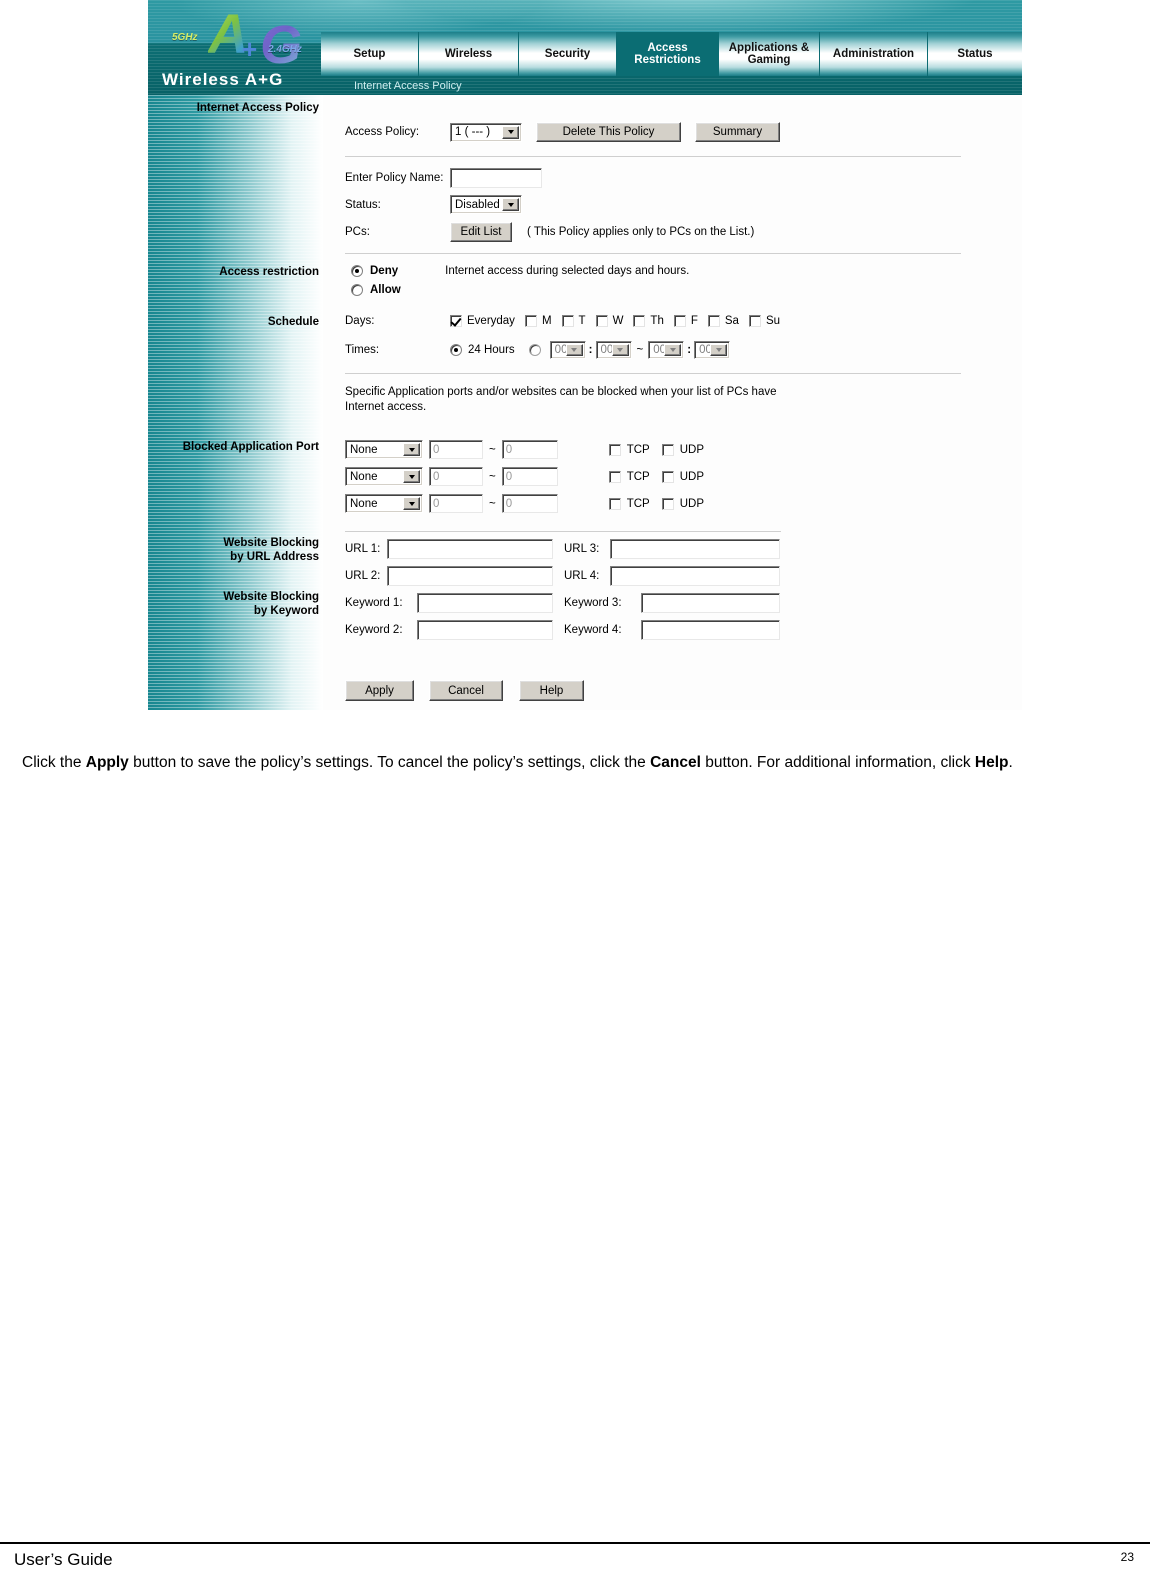 The width and height of the screenshot is (1150, 1590). What do you see at coordinates (975, 54) in the screenshot?
I see `tab-status: Status` at bounding box center [975, 54].